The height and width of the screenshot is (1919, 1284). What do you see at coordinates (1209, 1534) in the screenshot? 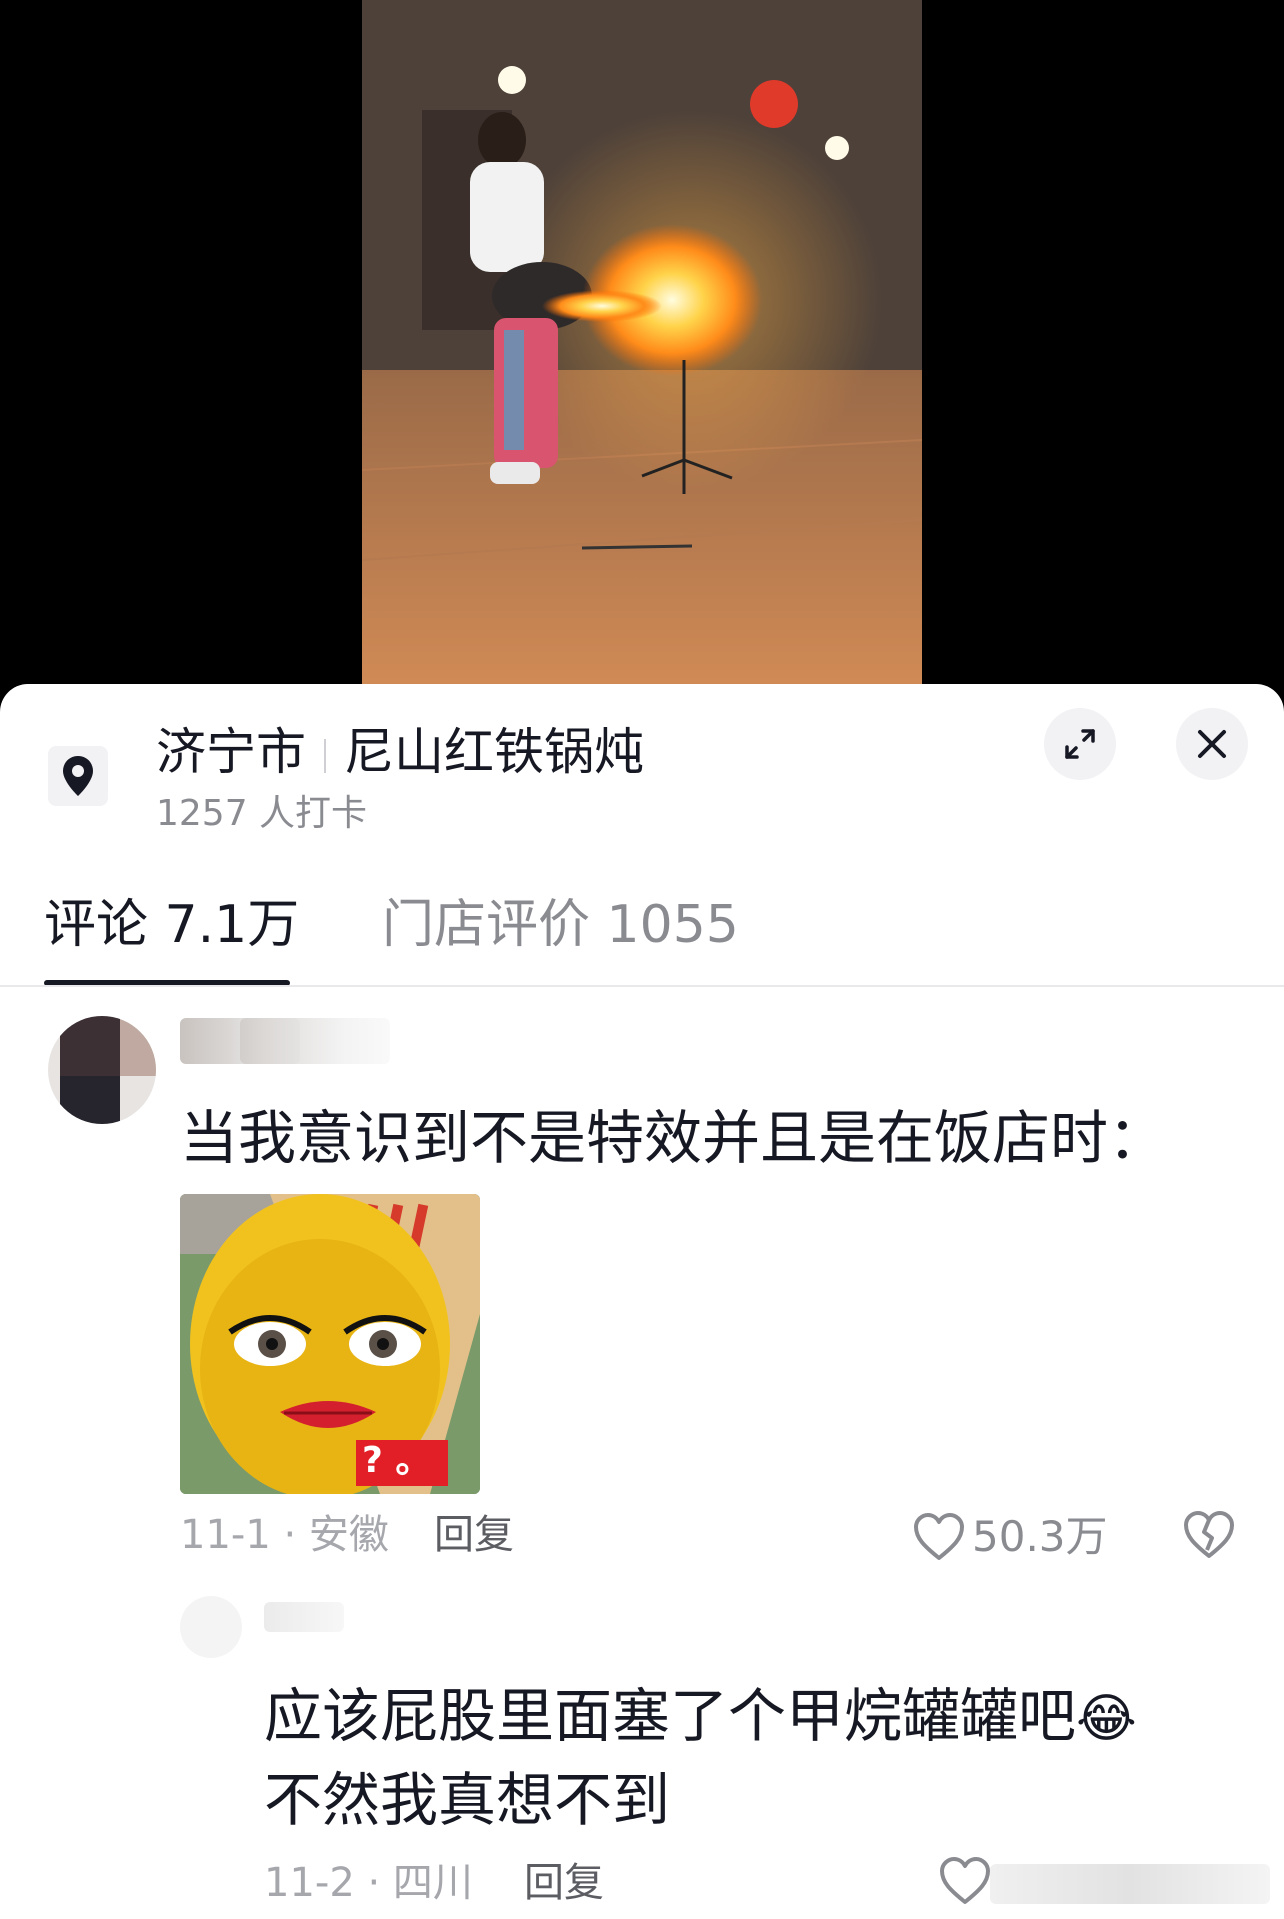
I see `broken-heart-icon` at bounding box center [1209, 1534].